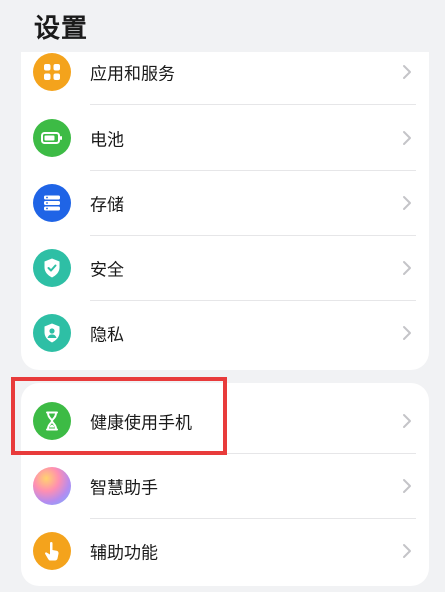 This screenshot has height=592, width=445. What do you see at coordinates (119, 416) in the screenshot?
I see `highlight-box` at bounding box center [119, 416].